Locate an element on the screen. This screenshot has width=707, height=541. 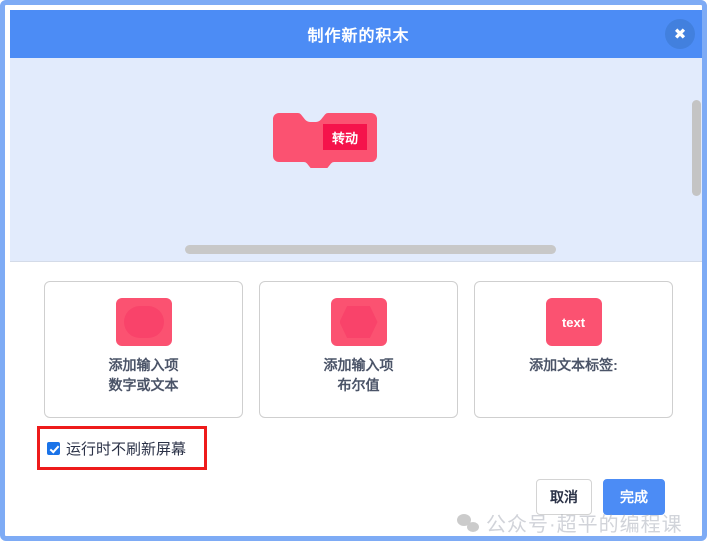
horizontal-scrollbar is located at coordinates (370, 249).